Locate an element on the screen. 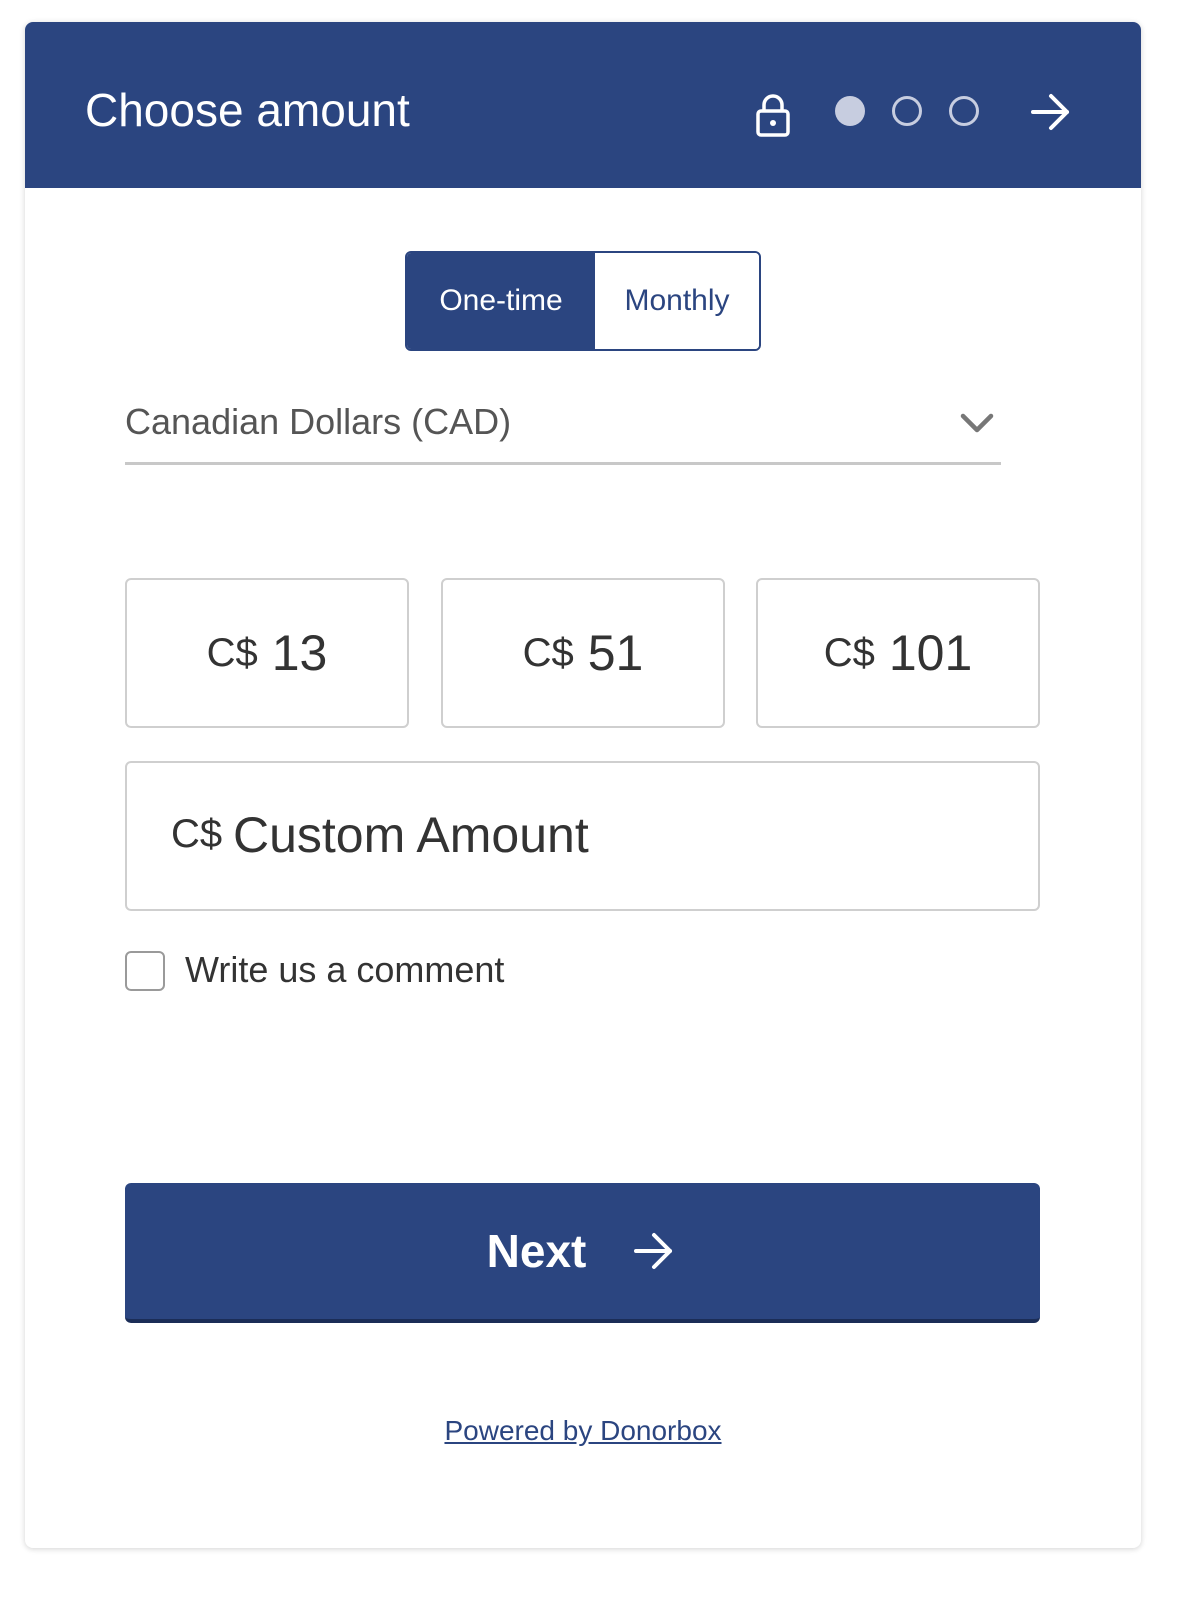 The image size is (1184, 1600). header-title: Choose amount is located at coordinates (247, 110).